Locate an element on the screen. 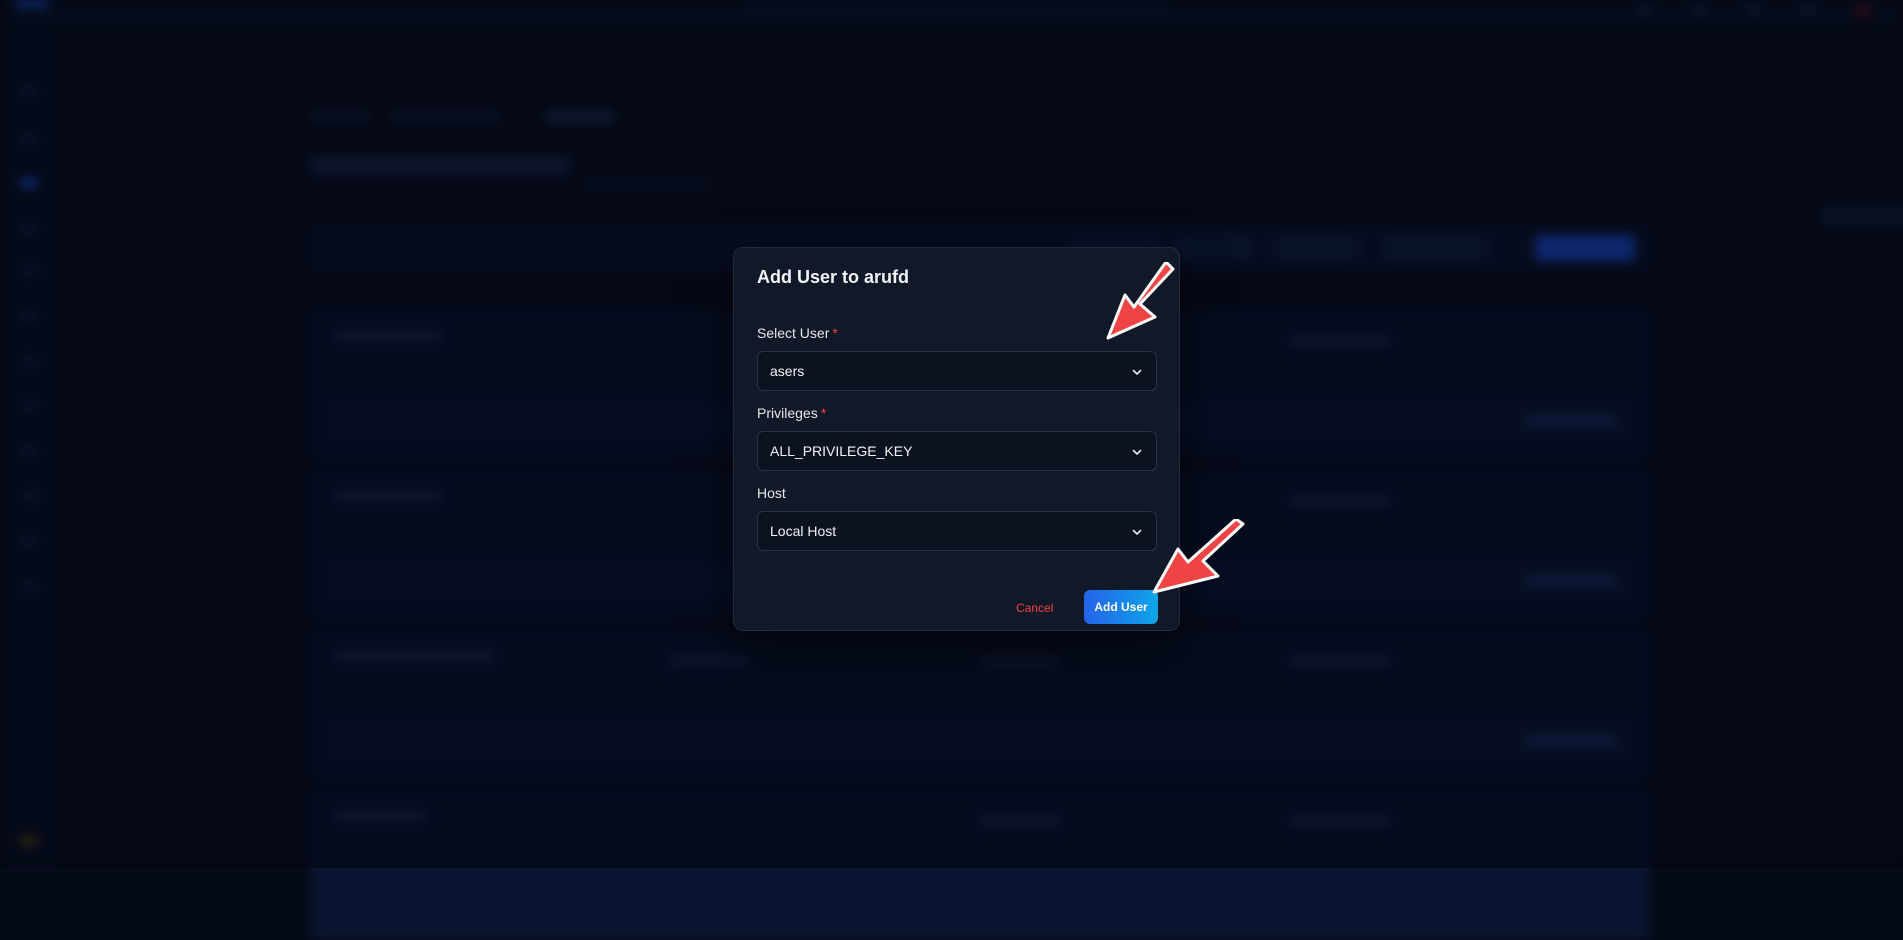  host-dropdown: Local Host is located at coordinates (957, 531).